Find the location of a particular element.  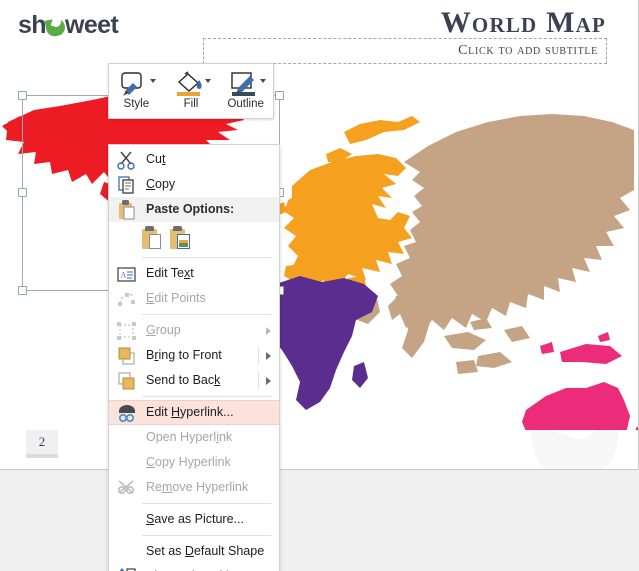

menu-item-edit-points: Edit Points is located at coordinates (194, 298).